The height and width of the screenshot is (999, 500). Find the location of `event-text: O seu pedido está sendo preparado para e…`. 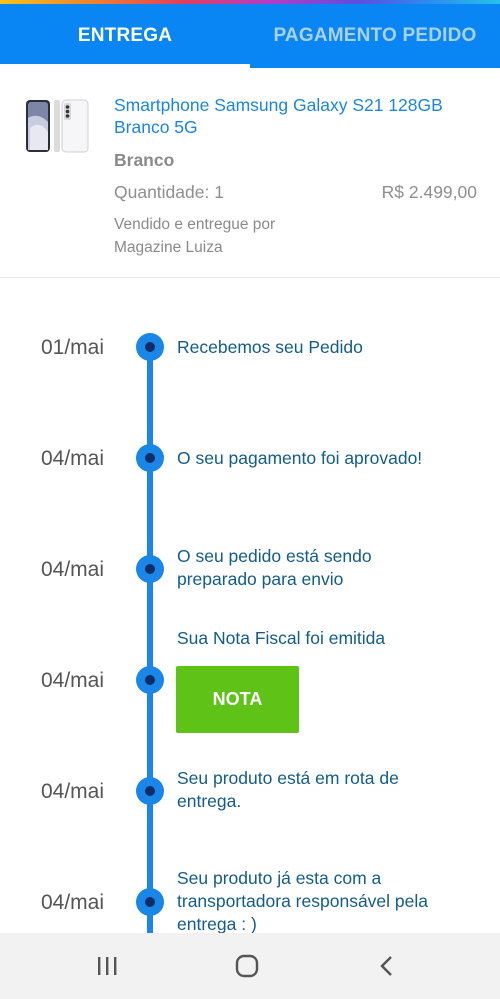

event-text: O seu pedido está sendo preparado para e… is located at coordinates (274, 567).